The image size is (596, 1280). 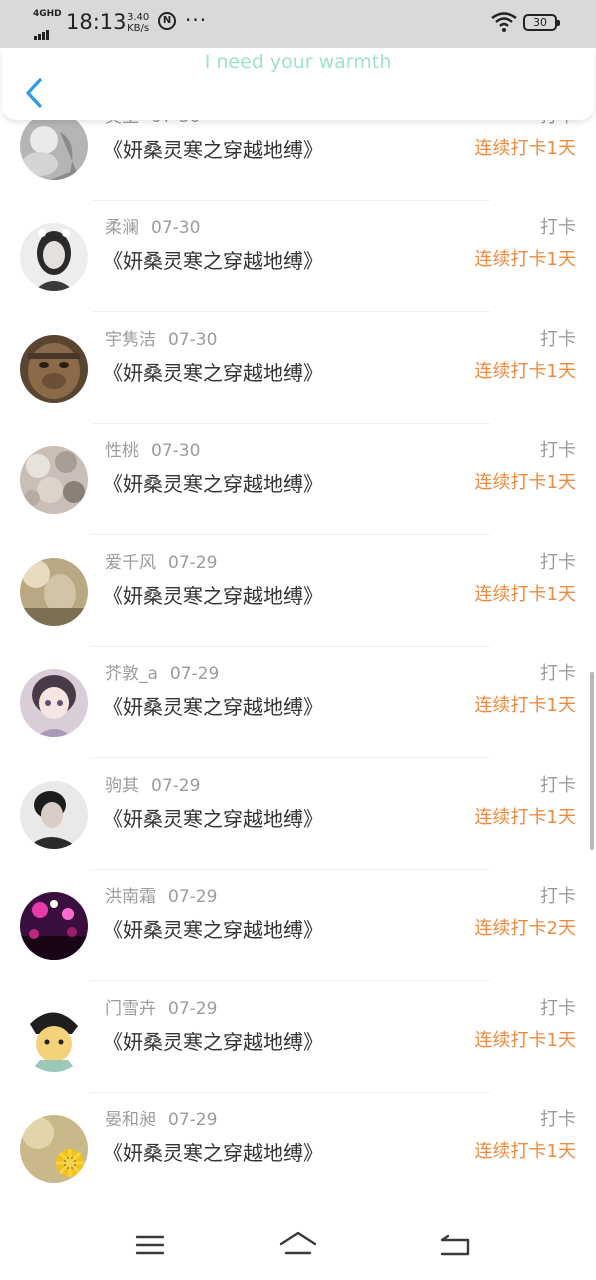 I want to click on wifi-icon, so click(x=504, y=24).